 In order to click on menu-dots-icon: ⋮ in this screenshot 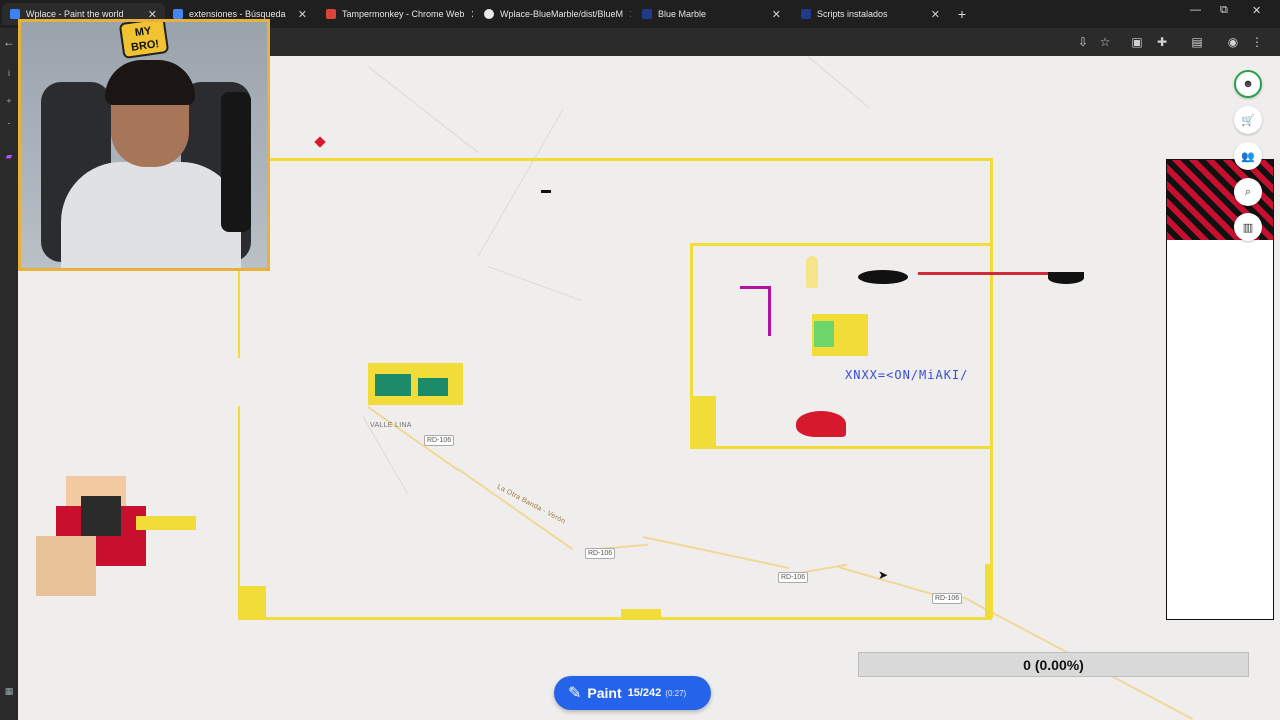, I will do `click(1257, 42)`.